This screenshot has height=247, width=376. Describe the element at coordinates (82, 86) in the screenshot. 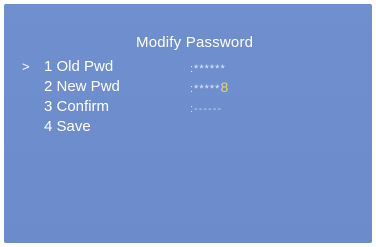

I see `menu-item-label: 2 New Pwd` at that location.